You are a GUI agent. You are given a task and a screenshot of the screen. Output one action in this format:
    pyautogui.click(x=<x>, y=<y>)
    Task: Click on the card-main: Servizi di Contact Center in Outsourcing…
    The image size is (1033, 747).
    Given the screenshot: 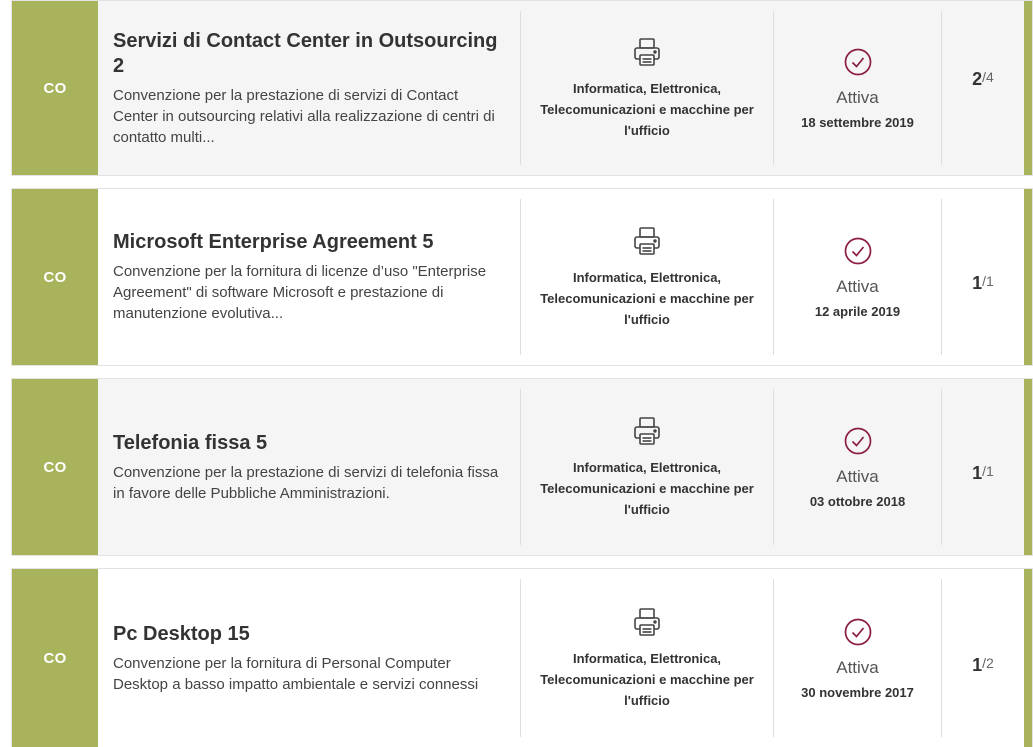 What is the action you would take?
    pyautogui.click(x=309, y=88)
    